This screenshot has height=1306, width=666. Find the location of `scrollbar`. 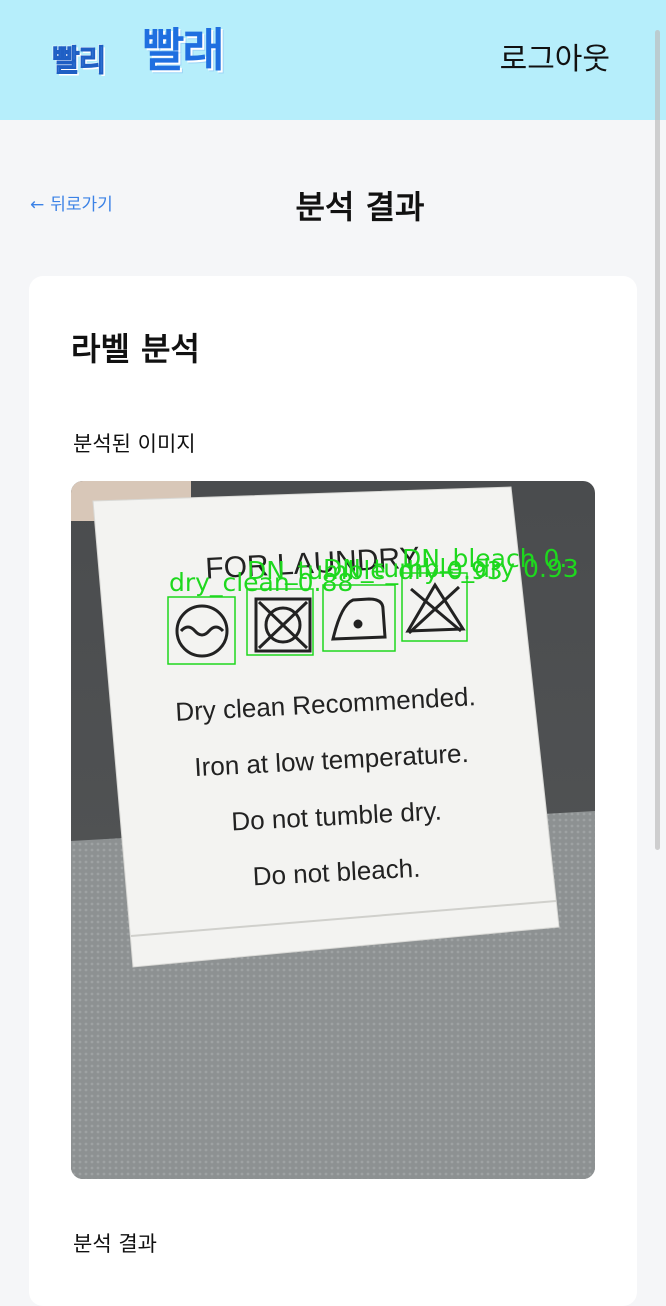

scrollbar is located at coordinates (657, 440).